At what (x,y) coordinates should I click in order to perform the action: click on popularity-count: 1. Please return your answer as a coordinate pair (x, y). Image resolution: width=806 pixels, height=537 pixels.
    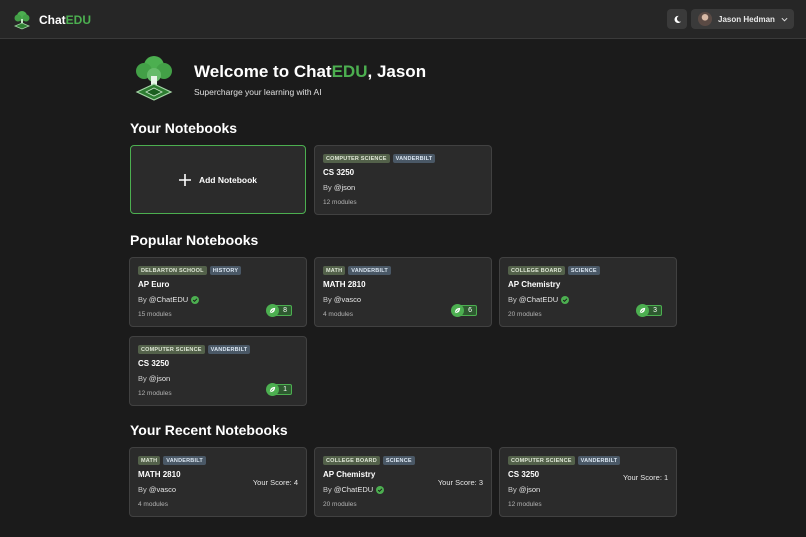
    Looking at the image, I should click on (280, 389).